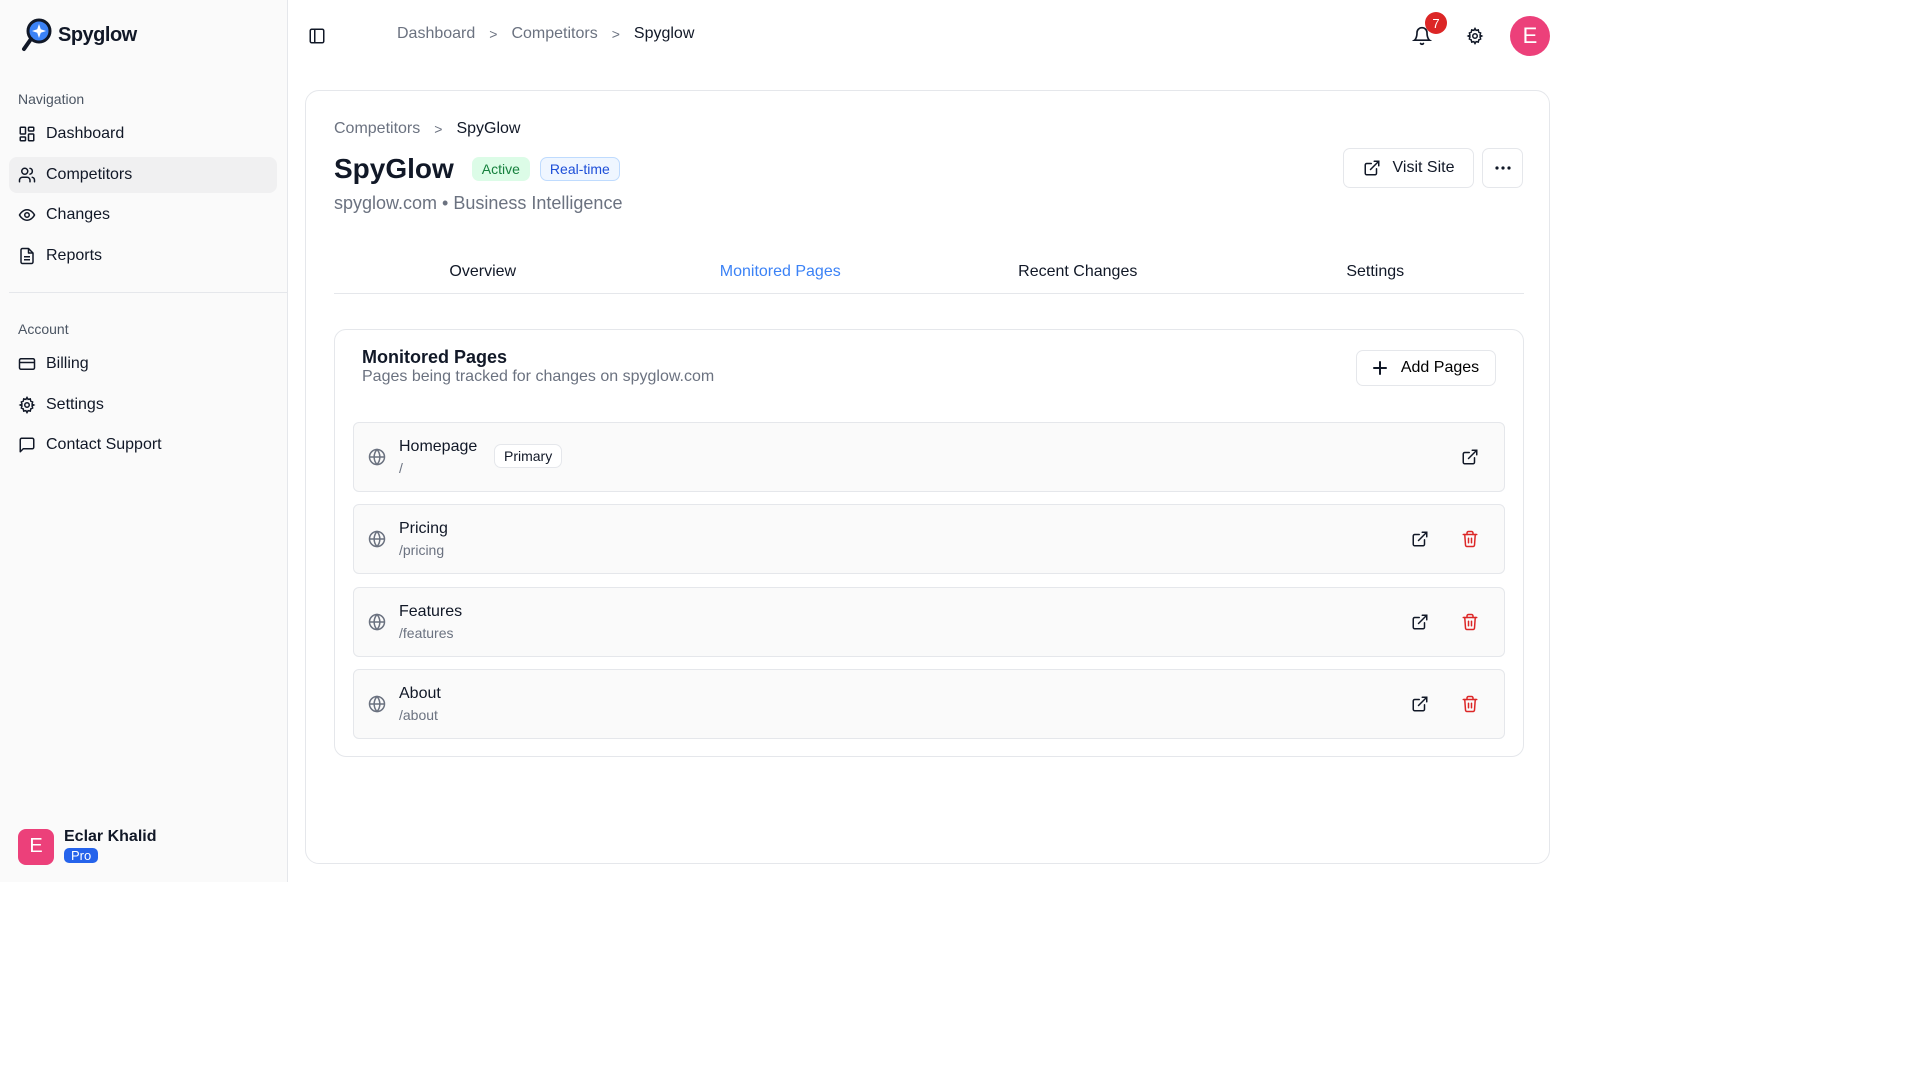 Image resolution: width=1920 pixels, height=1080 pixels. Describe the element at coordinates (579, 169) in the screenshot. I see `realtime-badge: Real-time` at that location.